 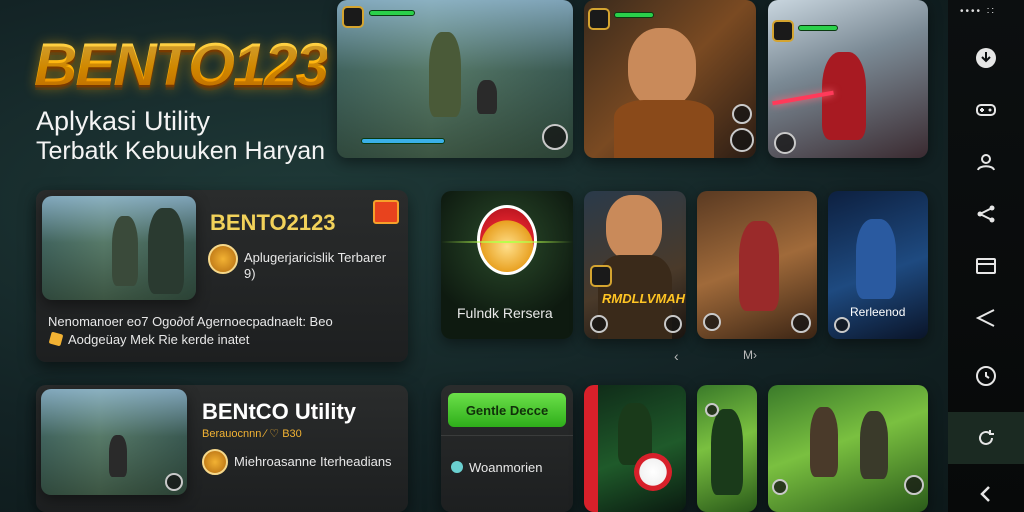 I want to click on download-icon, so click(x=986, y=58).